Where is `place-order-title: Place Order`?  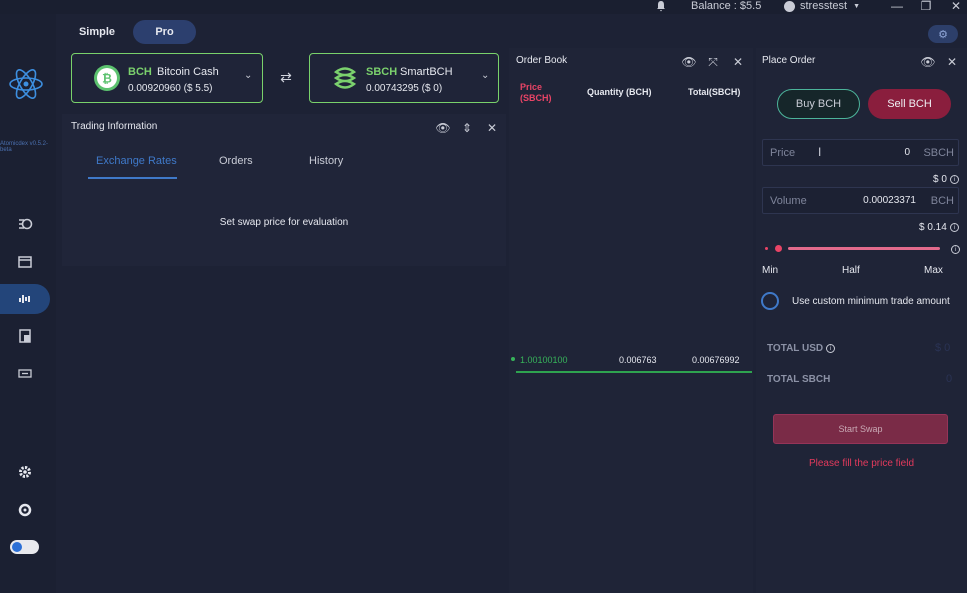
place-order-title: Place Order is located at coordinates (789, 60).